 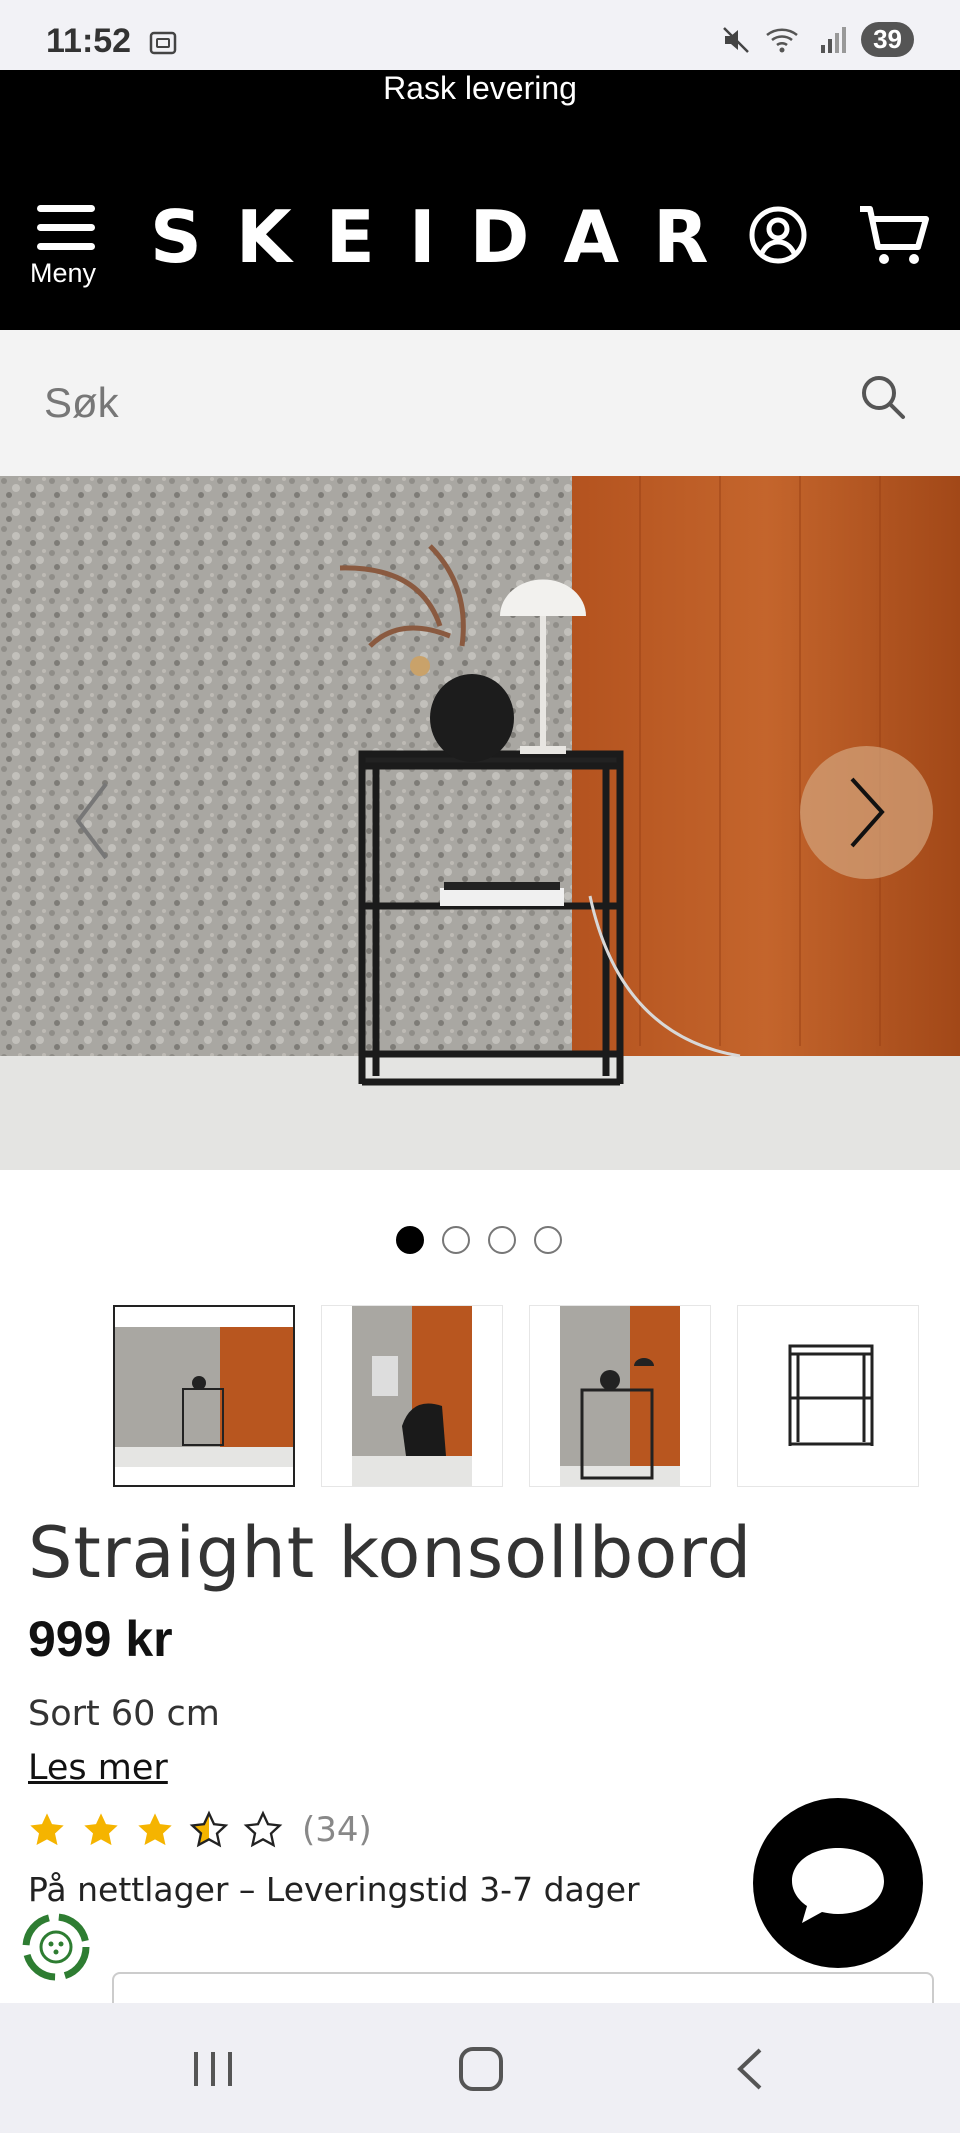 I want to click on menu-button: Meny, so click(x=70, y=255).